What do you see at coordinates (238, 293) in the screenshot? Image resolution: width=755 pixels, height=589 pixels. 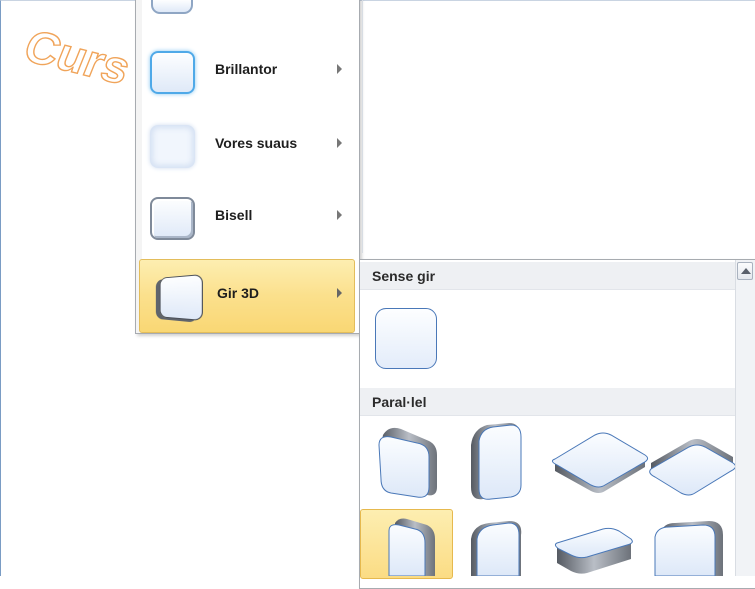 I see `menu-item-label: Gir 3D` at bounding box center [238, 293].